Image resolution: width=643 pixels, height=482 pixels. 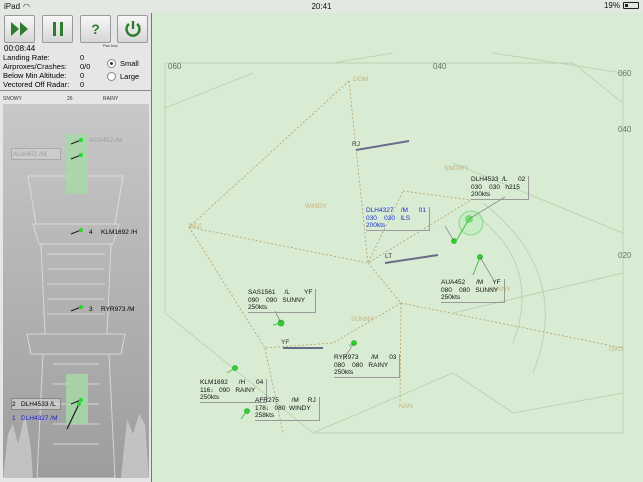 What do you see at coordinates (20, 48) in the screenshot?
I see `game-timer: 00:08:44` at bounding box center [20, 48].